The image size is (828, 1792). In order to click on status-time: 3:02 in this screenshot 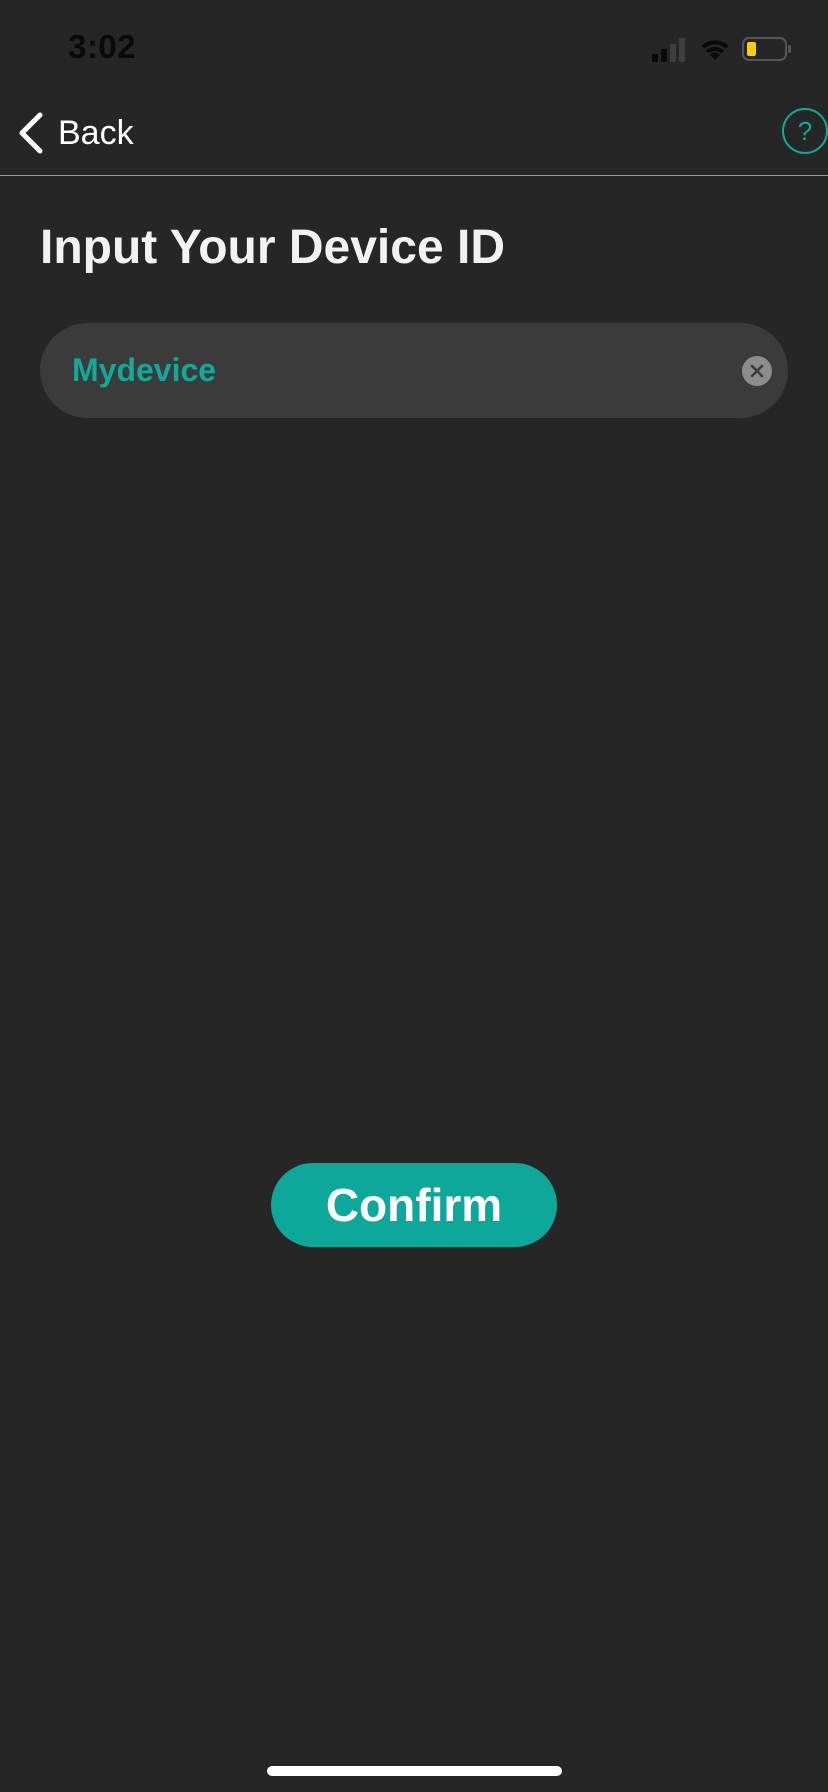, I will do `click(102, 46)`.